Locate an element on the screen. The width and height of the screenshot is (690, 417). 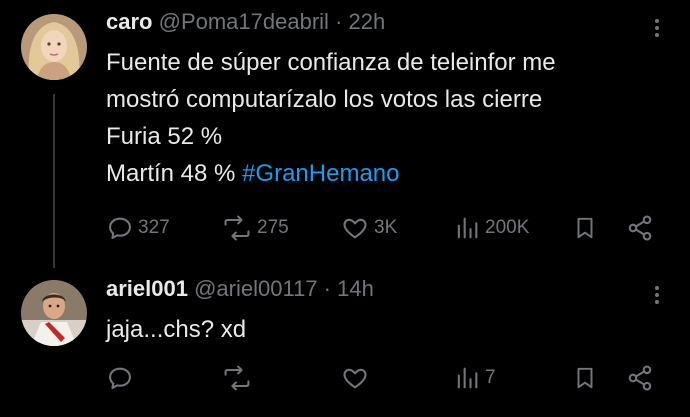
retweet-button: 275 is located at coordinates (255, 228).